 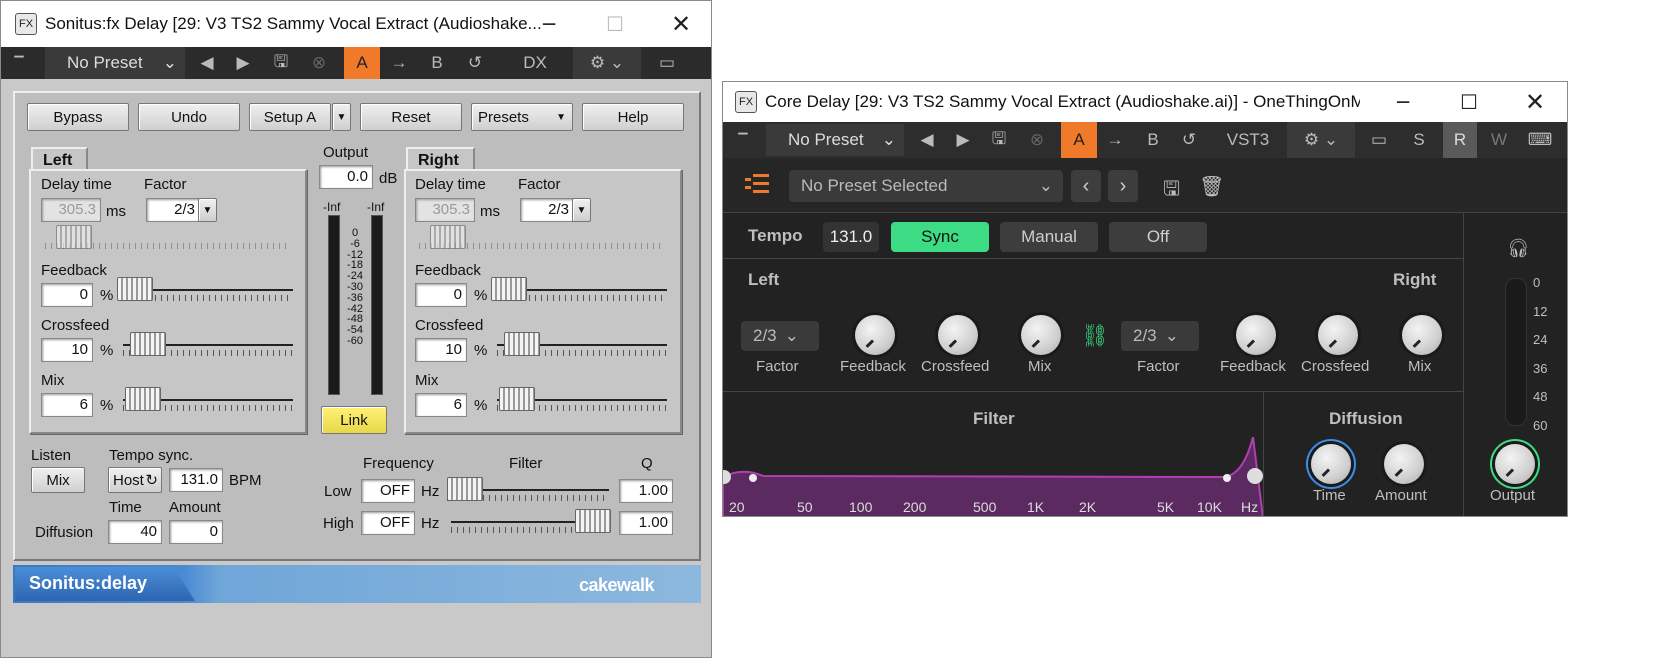 What do you see at coordinates (633, 117) in the screenshot?
I see `help-button: Help` at bounding box center [633, 117].